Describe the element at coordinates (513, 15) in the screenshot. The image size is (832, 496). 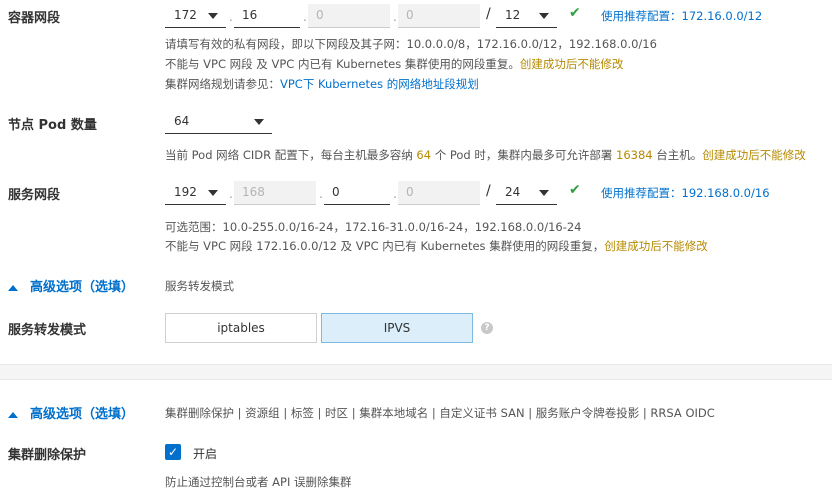
I see `container-cidr-mask-value: 12` at that location.